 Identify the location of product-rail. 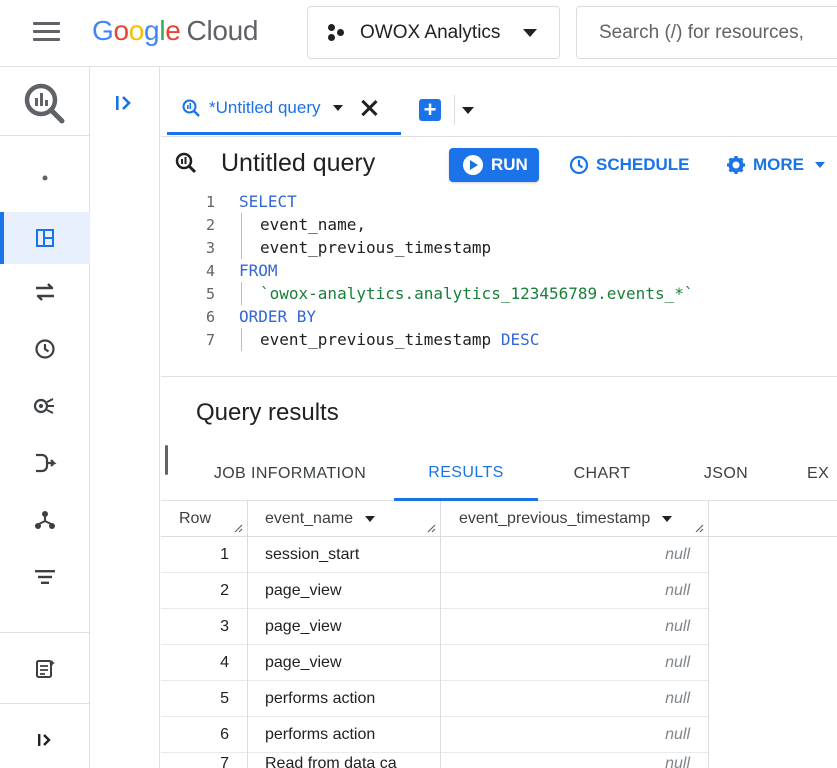
(45, 417).